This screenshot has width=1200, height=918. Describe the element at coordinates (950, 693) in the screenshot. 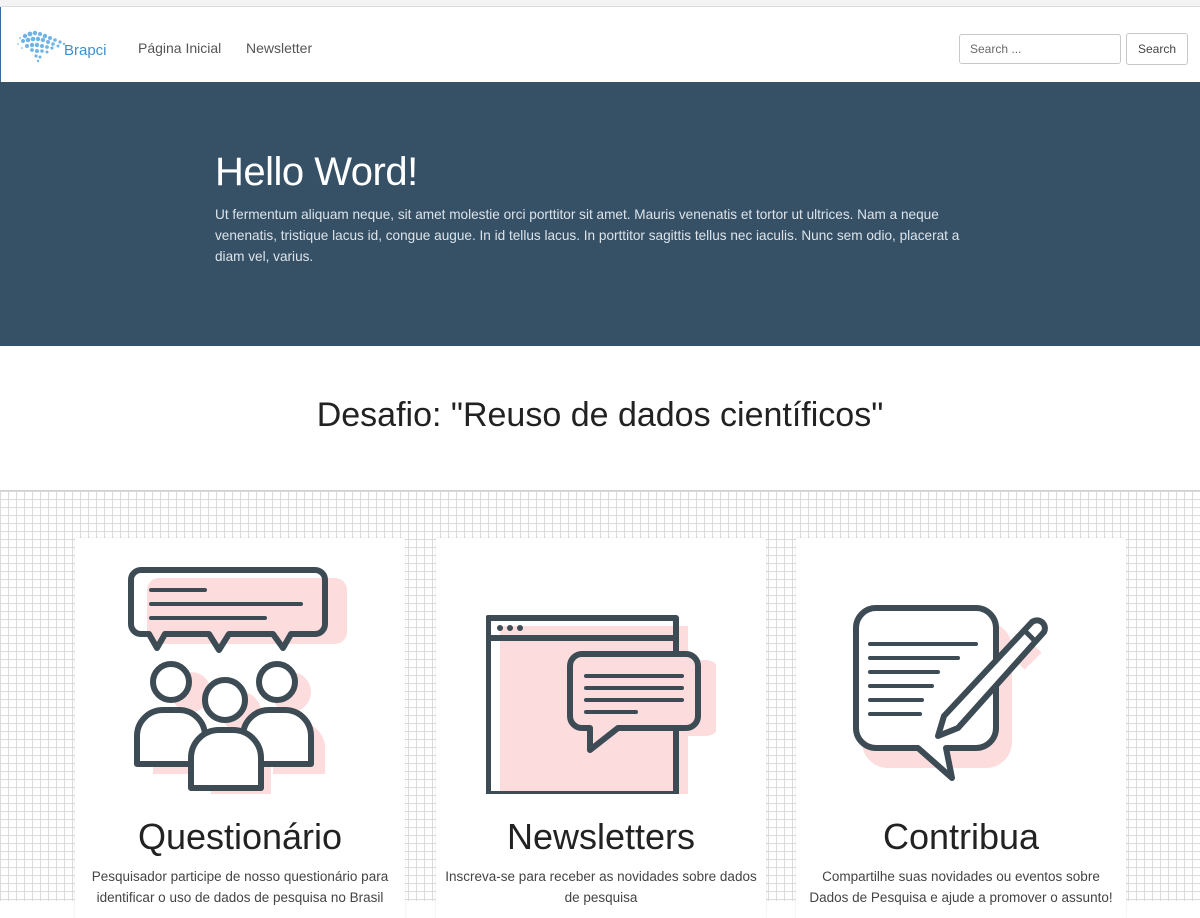

I see `contribute-pencil-icon` at that location.